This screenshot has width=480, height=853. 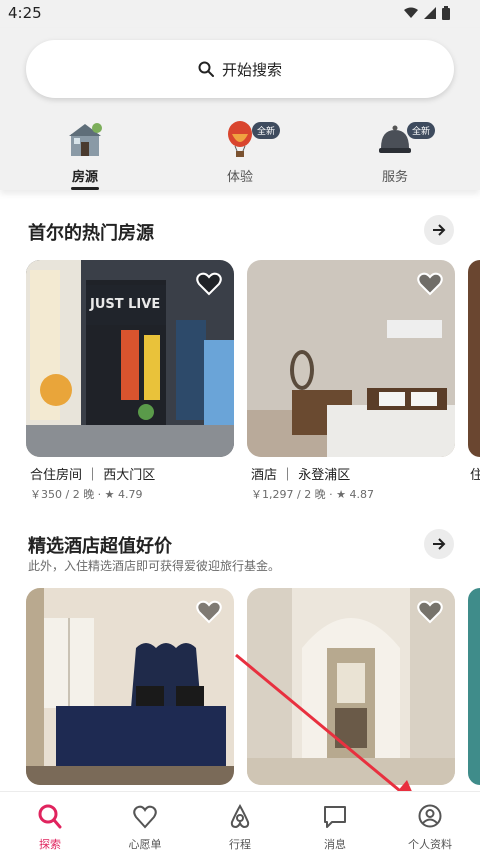 I want to click on tab-experiences: 全新 体验, so click(x=240, y=155).